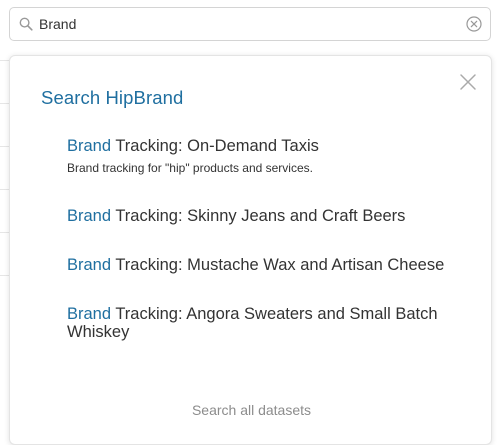 The height and width of the screenshot is (445, 503). Describe the element at coordinates (258, 216) in the screenshot. I see `result-title-rest: Tracking: Skinny Jeans and Craft Beers` at that location.